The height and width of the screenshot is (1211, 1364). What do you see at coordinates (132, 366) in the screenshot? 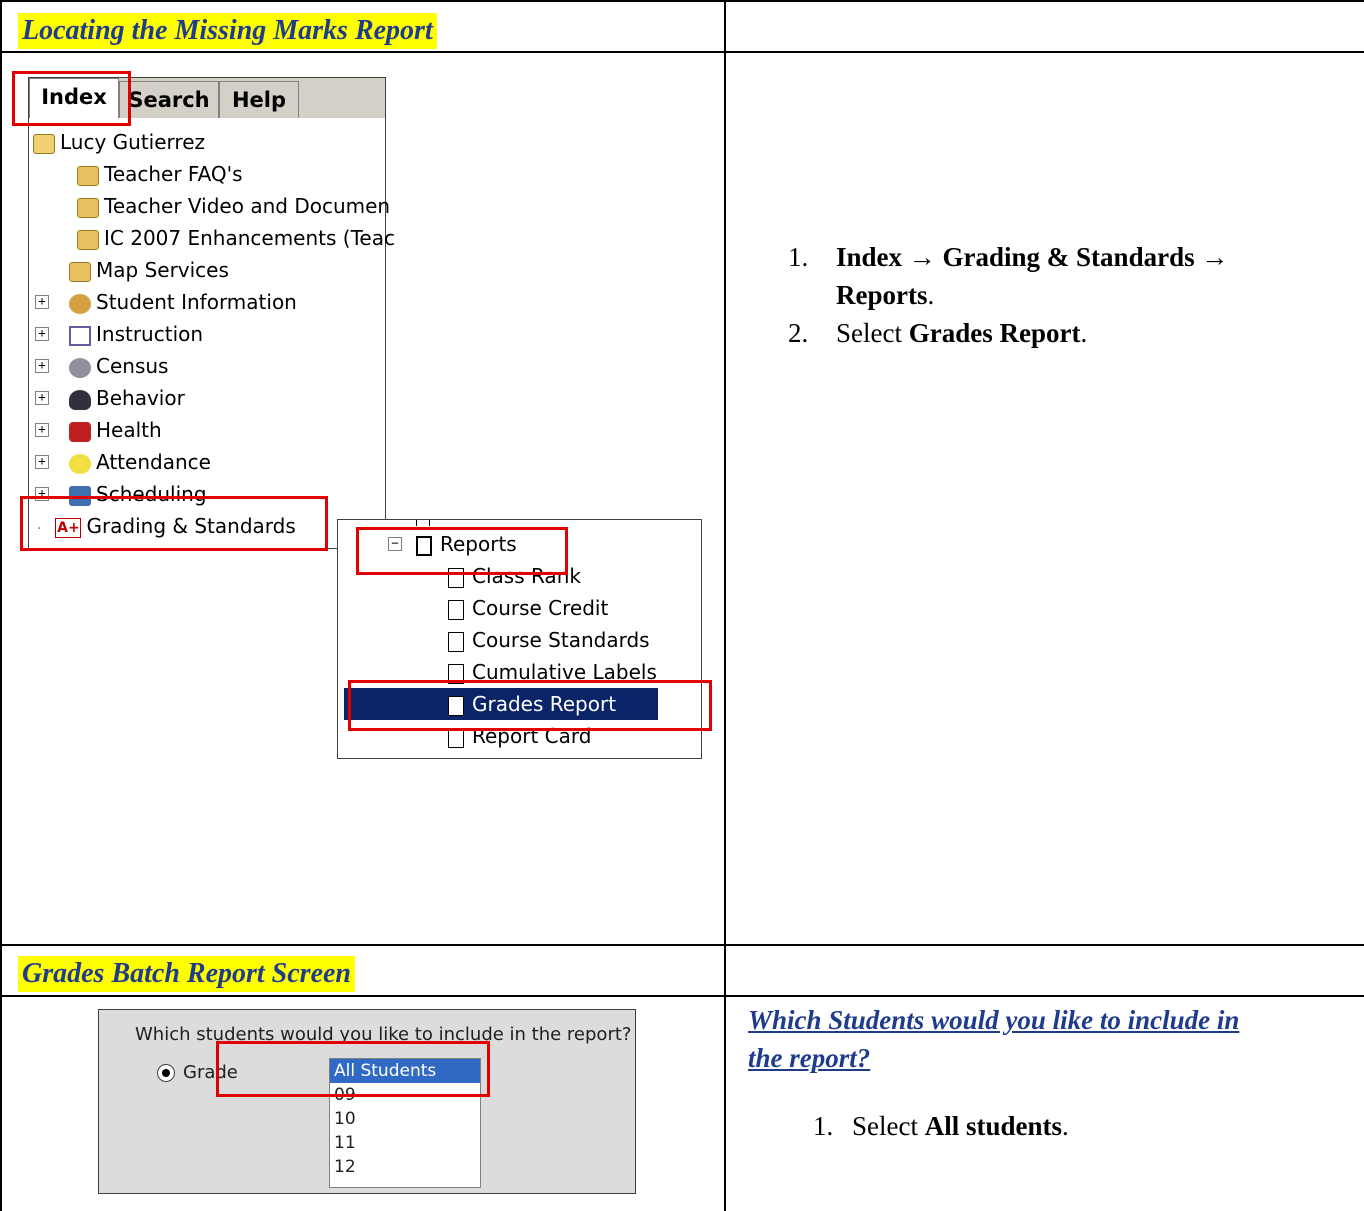
I see `tree-item-label: Census` at bounding box center [132, 366].